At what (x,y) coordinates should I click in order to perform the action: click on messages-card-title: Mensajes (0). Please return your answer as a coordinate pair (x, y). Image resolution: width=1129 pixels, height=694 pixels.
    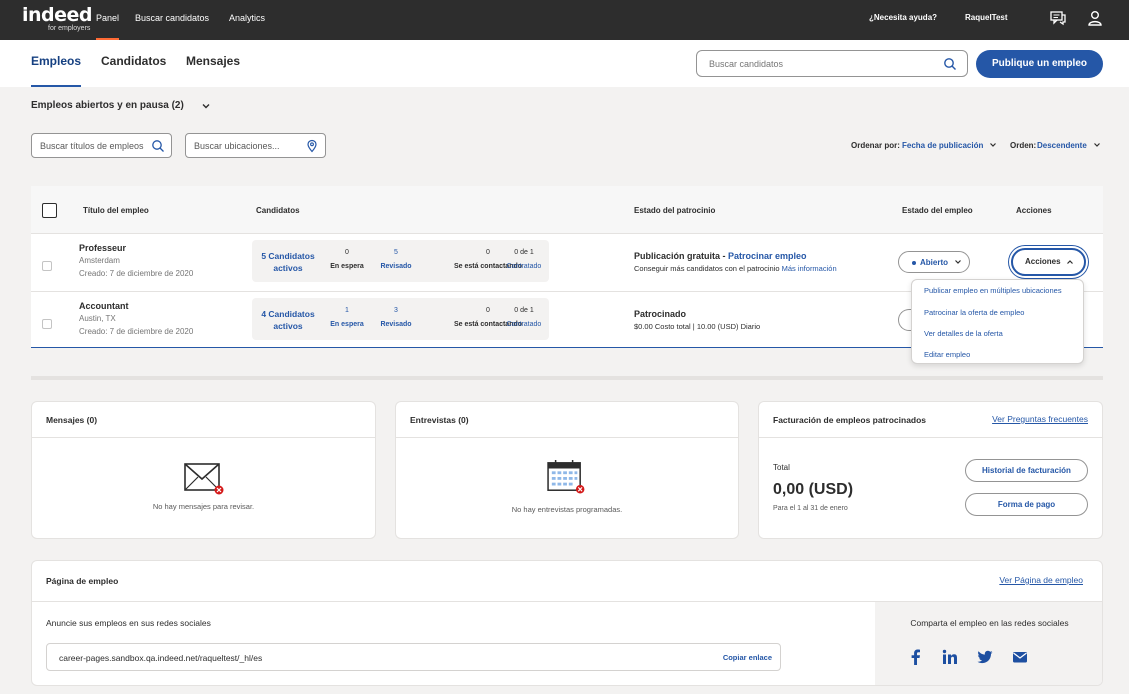
    Looking at the image, I should click on (72, 420).